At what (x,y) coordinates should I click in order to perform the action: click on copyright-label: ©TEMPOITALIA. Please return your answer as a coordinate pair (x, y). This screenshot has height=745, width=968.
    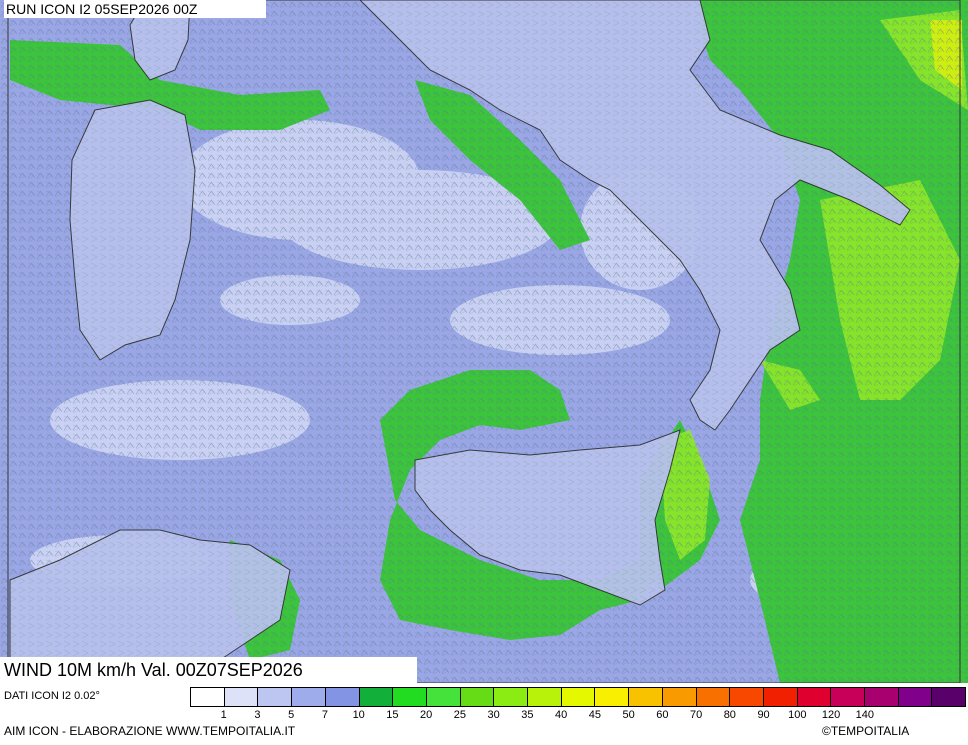
    Looking at the image, I should click on (866, 731).